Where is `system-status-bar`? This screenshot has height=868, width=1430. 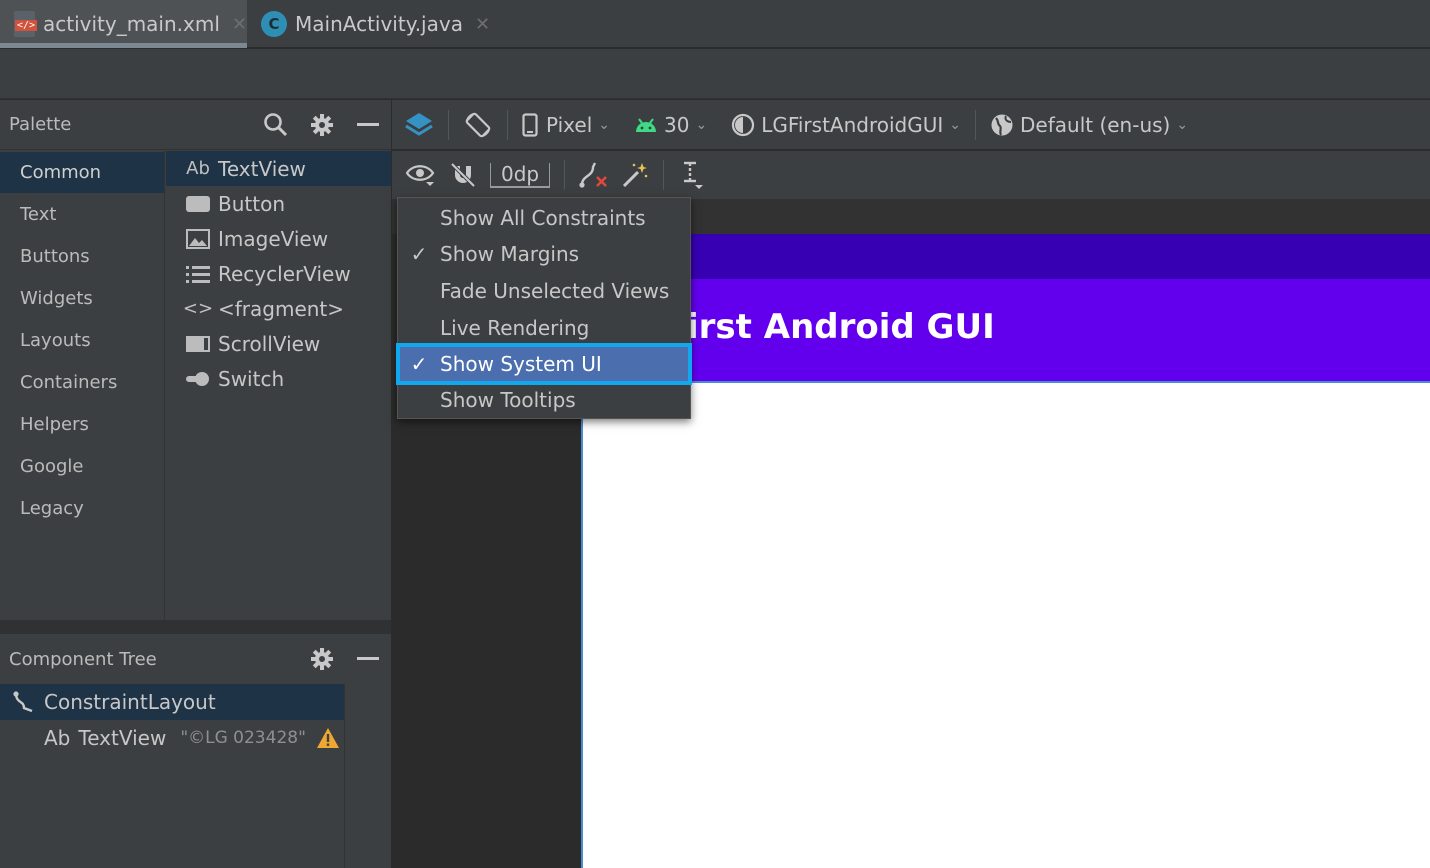
system-status-bar is located at coordinates (1006, 256).